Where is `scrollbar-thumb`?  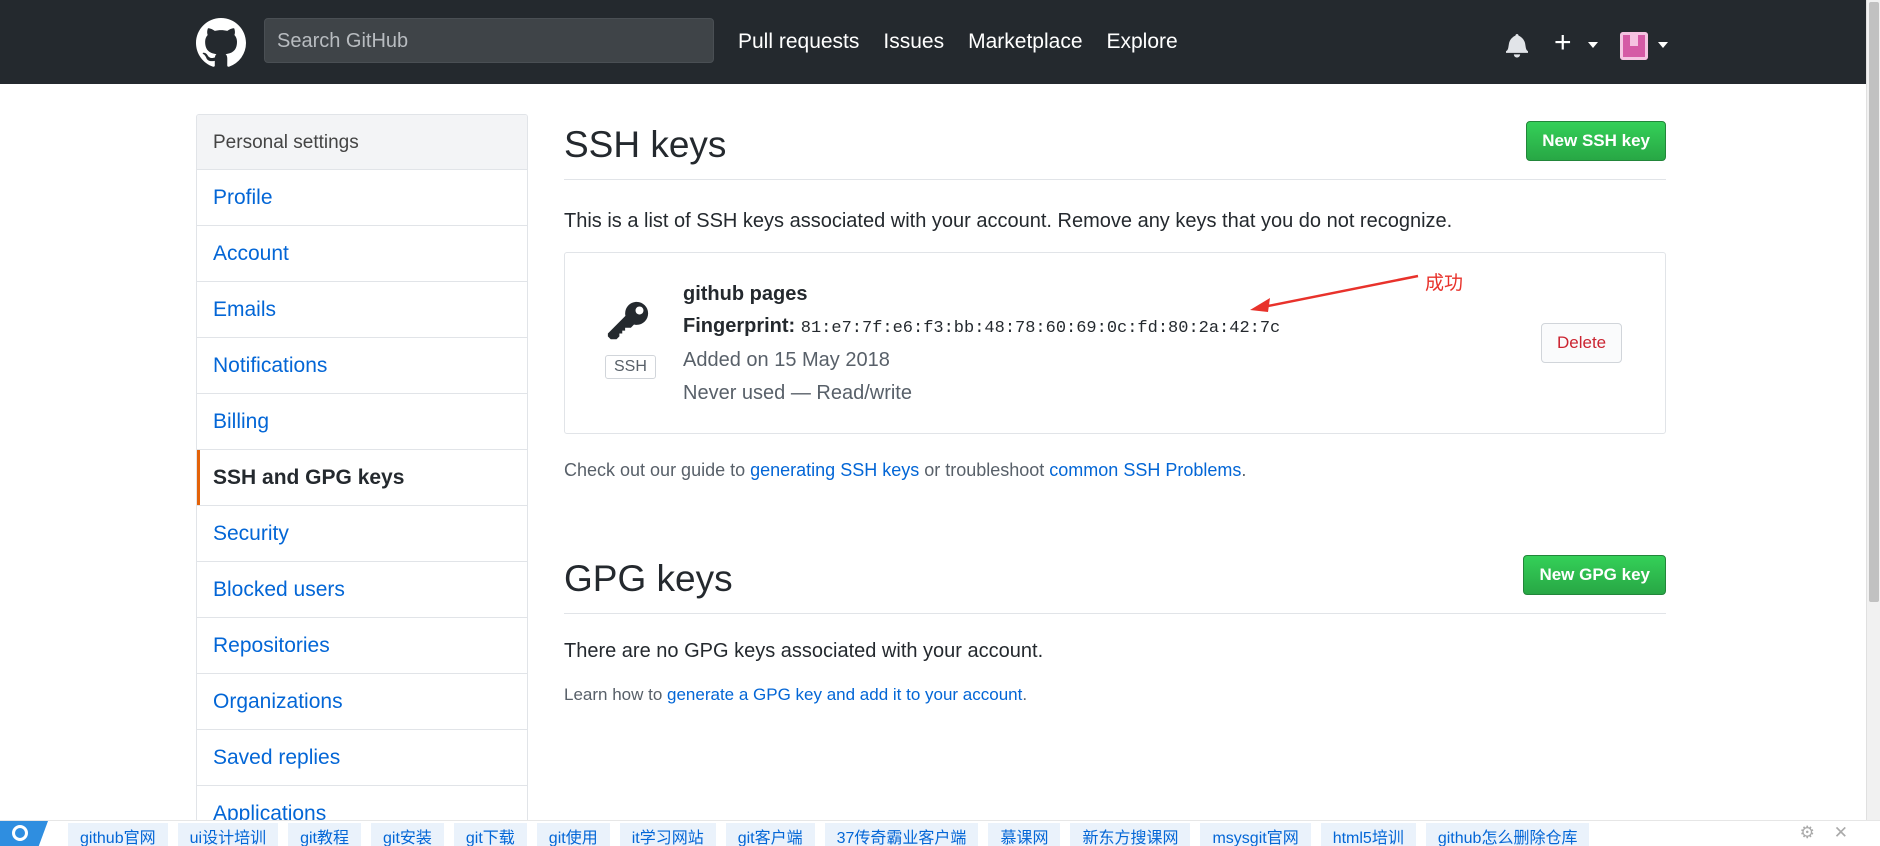
scrollbar-thumb is located at coordinates (1874, 302).